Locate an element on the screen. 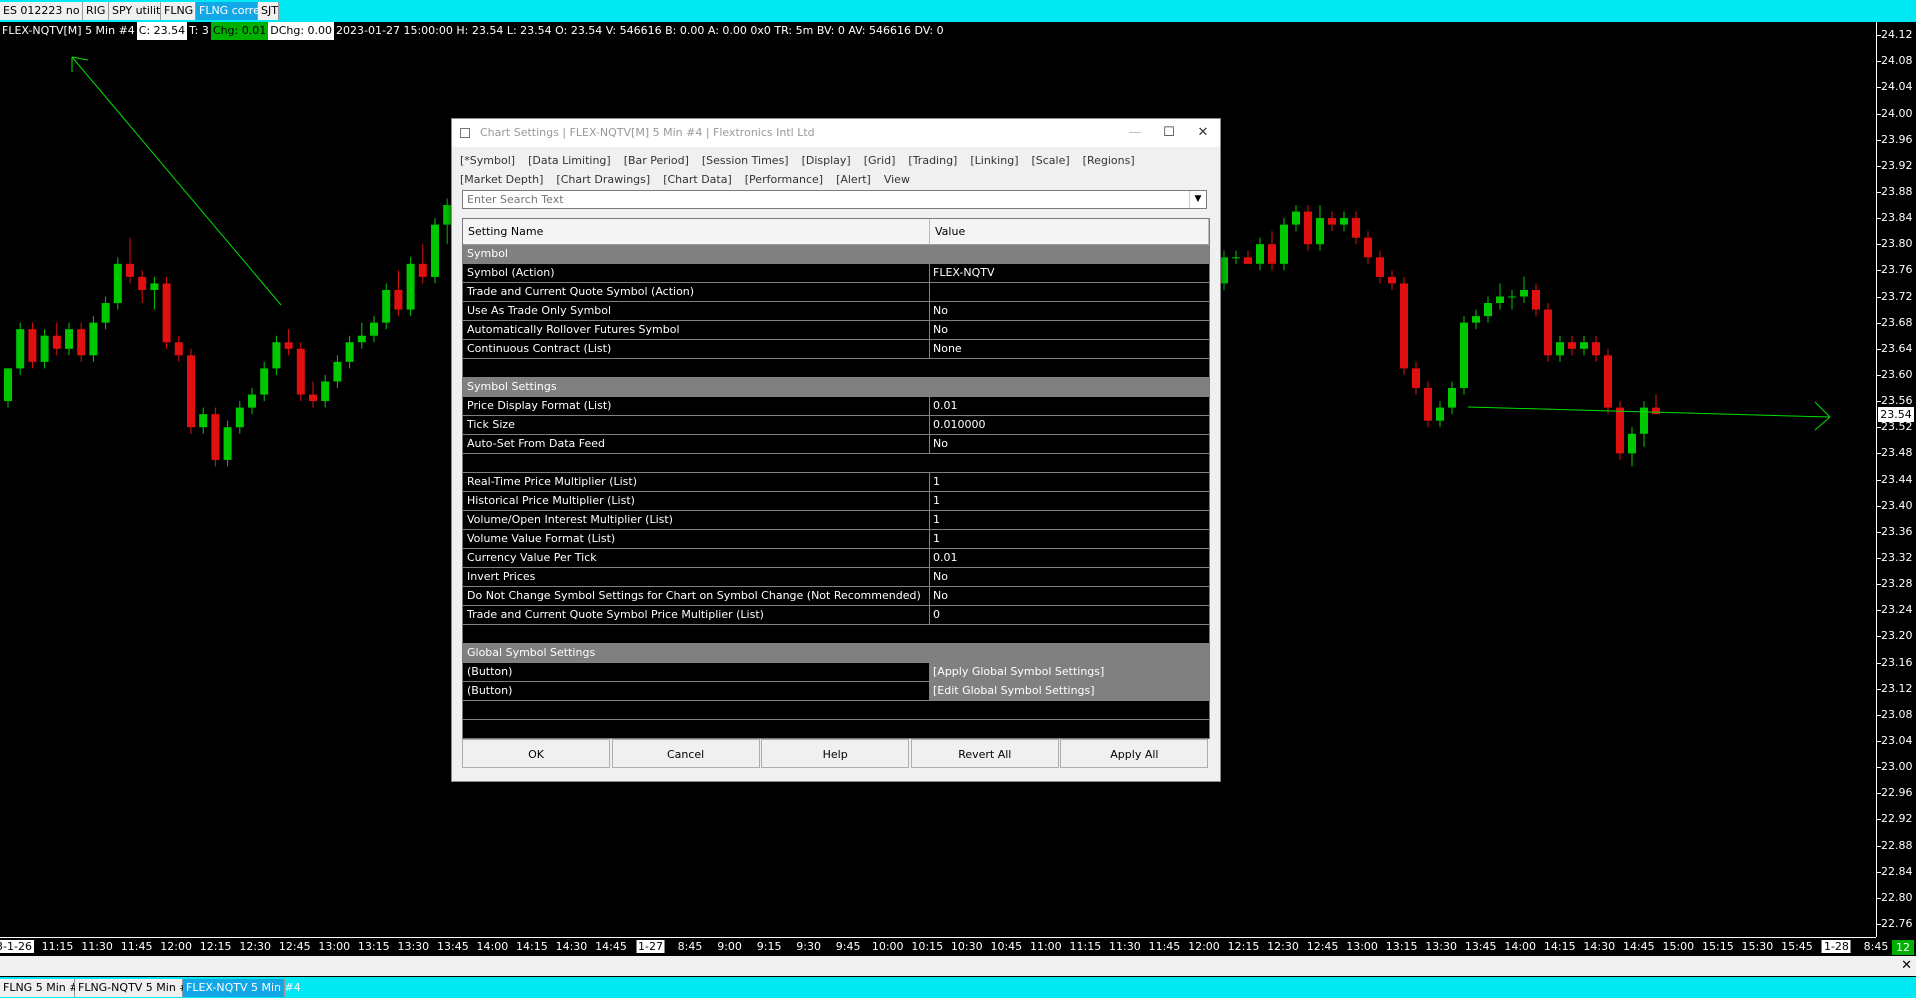 Image resolution: width=1916 pixels, height=998 pixels. price-tick-label: 23.72 is located at coordinates (1897, 296).